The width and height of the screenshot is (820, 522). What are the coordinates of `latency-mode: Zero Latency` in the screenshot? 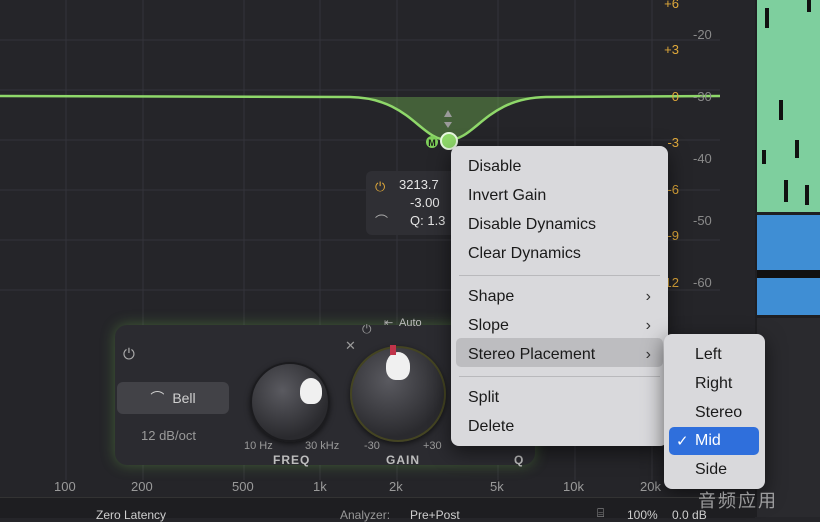 It's located at (131, 515).